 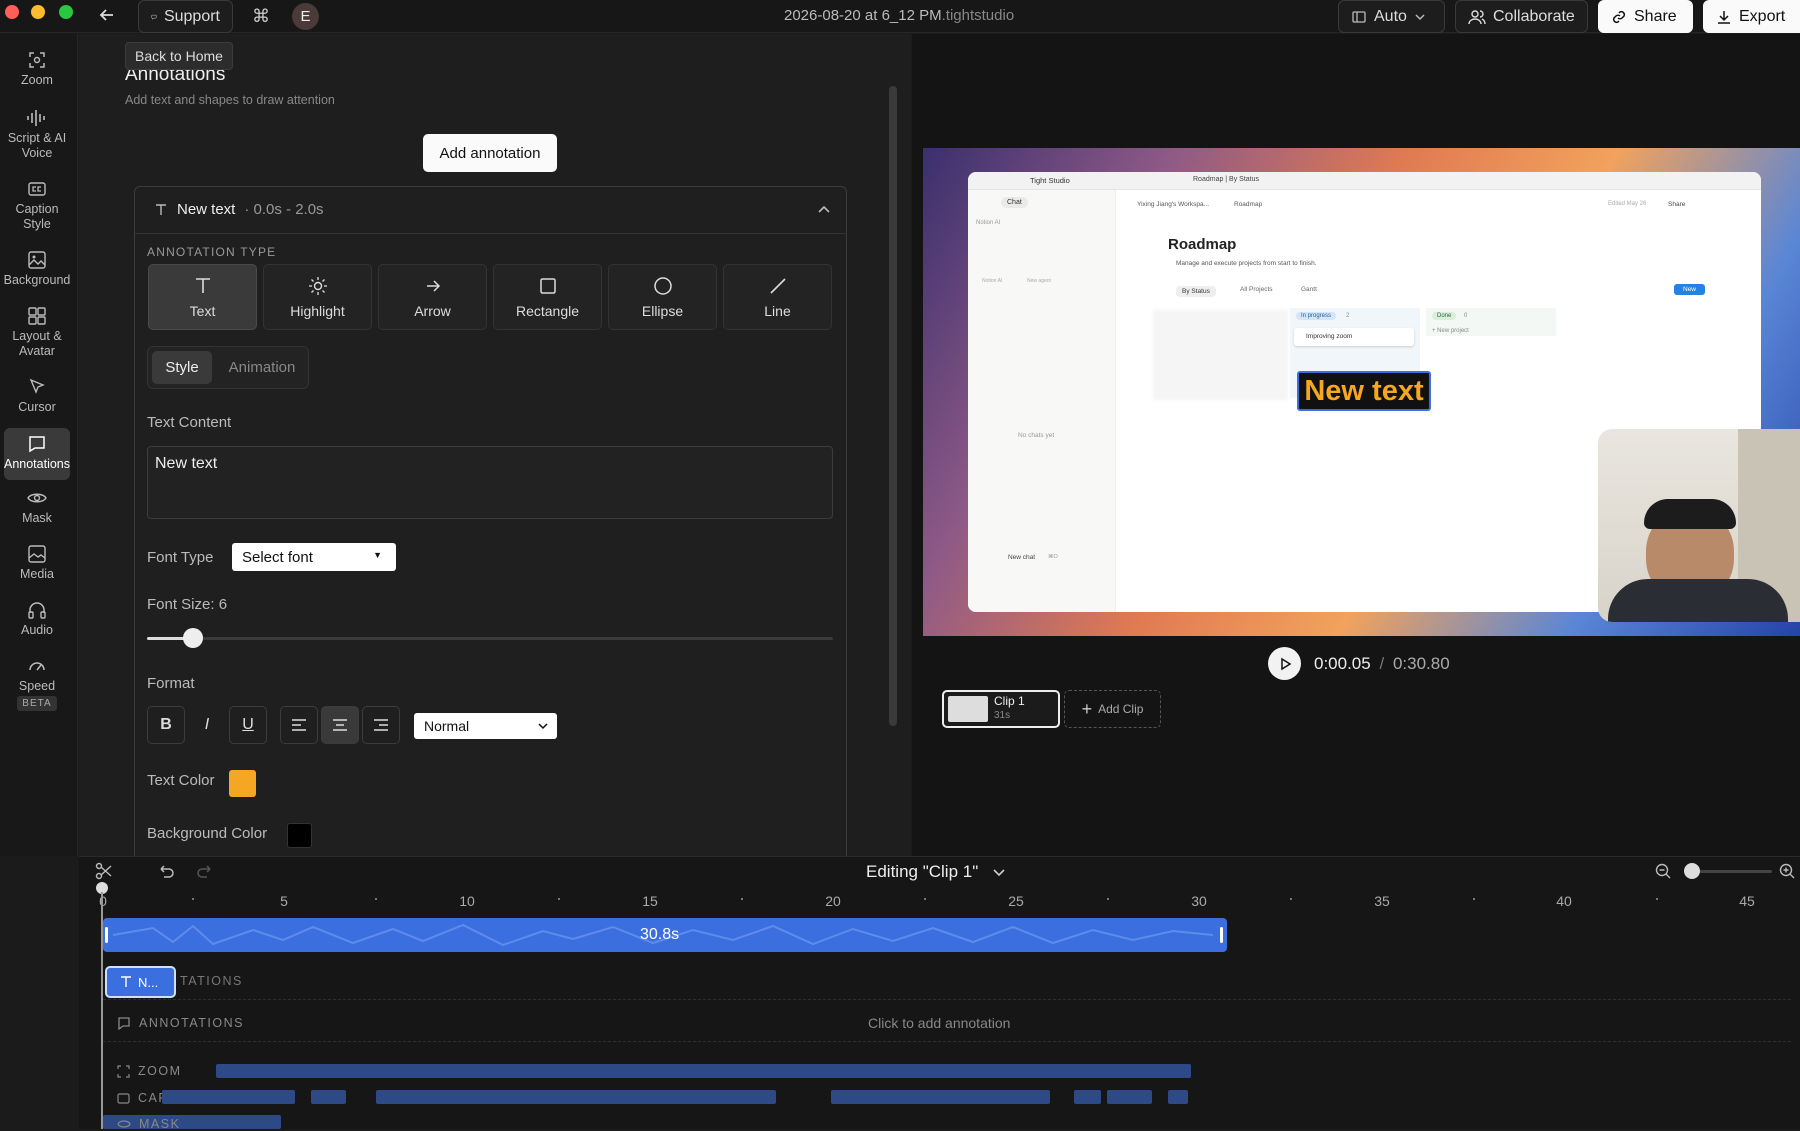 What do you see at coordinates (299, 725) in the screenshot?
I see `align-left-button` at bounding box center [299, 725].